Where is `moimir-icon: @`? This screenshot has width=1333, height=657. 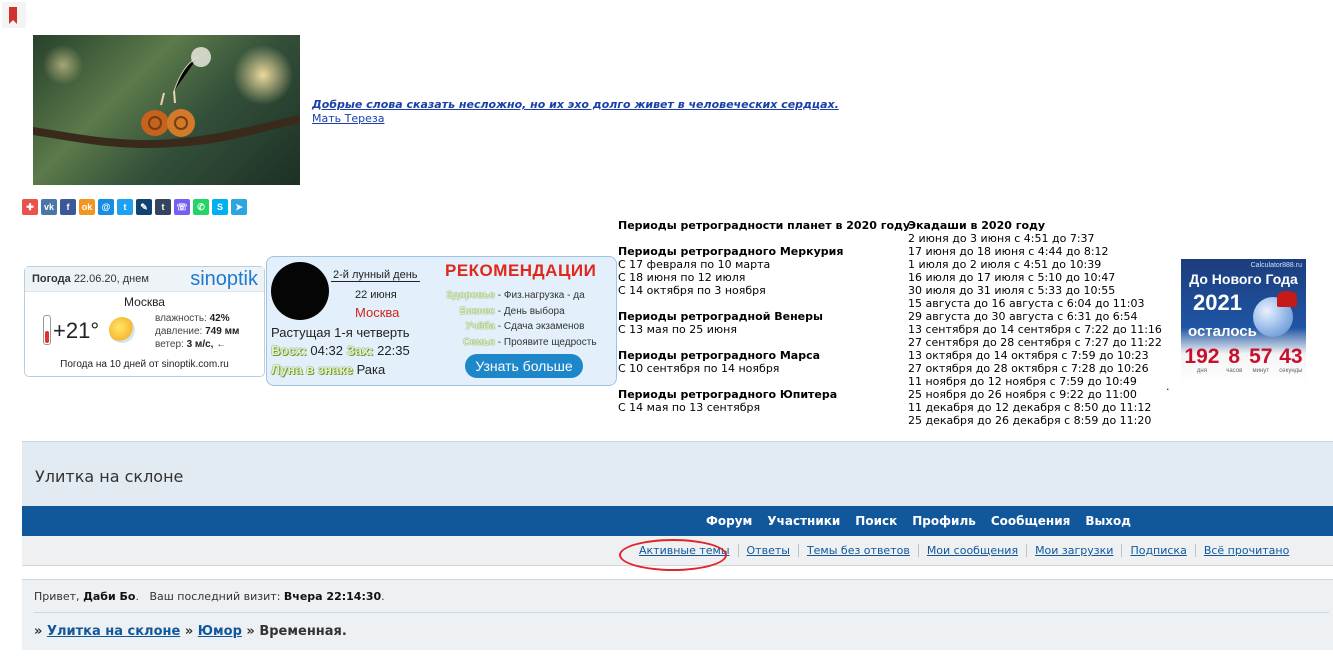
moimir-icon: @ is located at coordinates (106, 207).